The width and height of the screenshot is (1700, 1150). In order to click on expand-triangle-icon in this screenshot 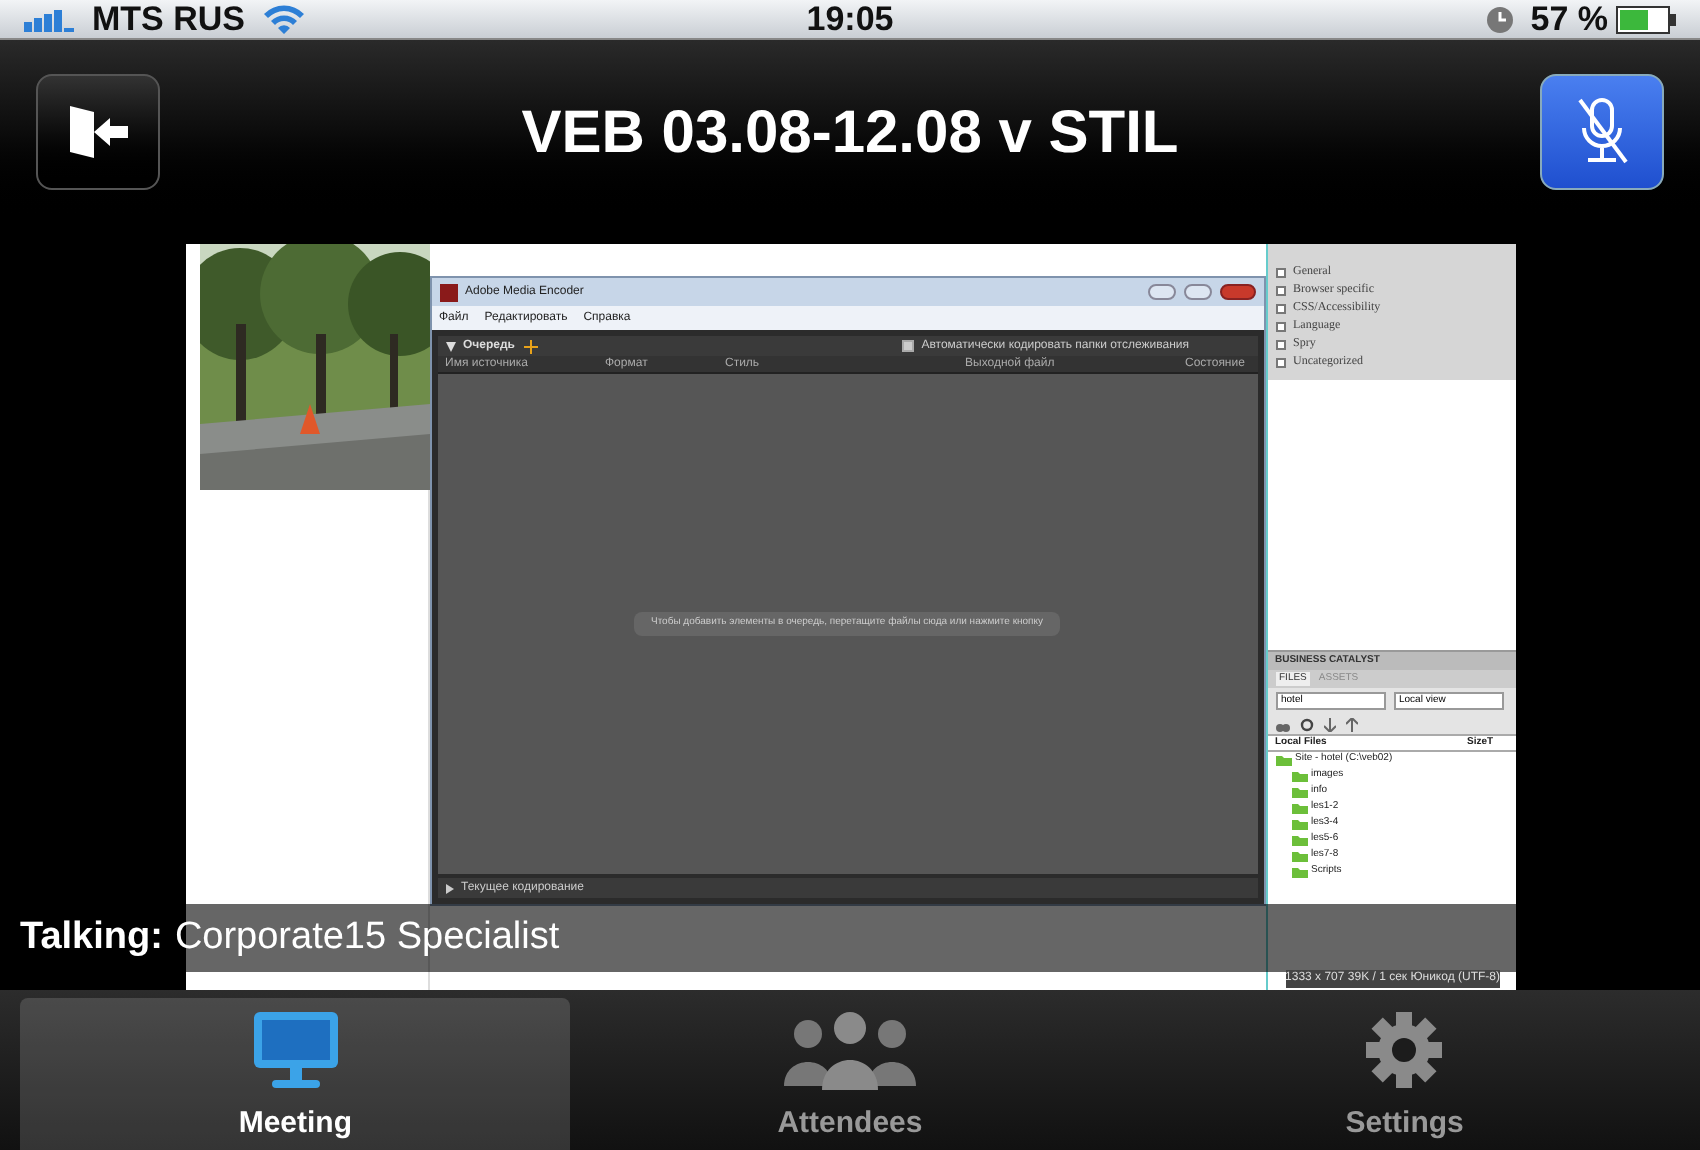, I will do `click(449, 888)`.